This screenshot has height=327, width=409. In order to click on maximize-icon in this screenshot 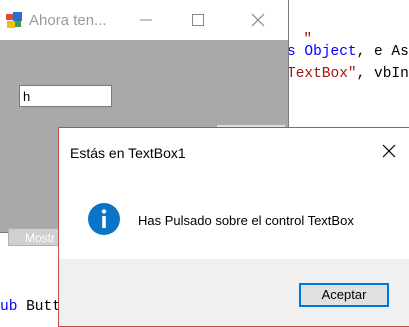, I will do `click(198, 20)`.